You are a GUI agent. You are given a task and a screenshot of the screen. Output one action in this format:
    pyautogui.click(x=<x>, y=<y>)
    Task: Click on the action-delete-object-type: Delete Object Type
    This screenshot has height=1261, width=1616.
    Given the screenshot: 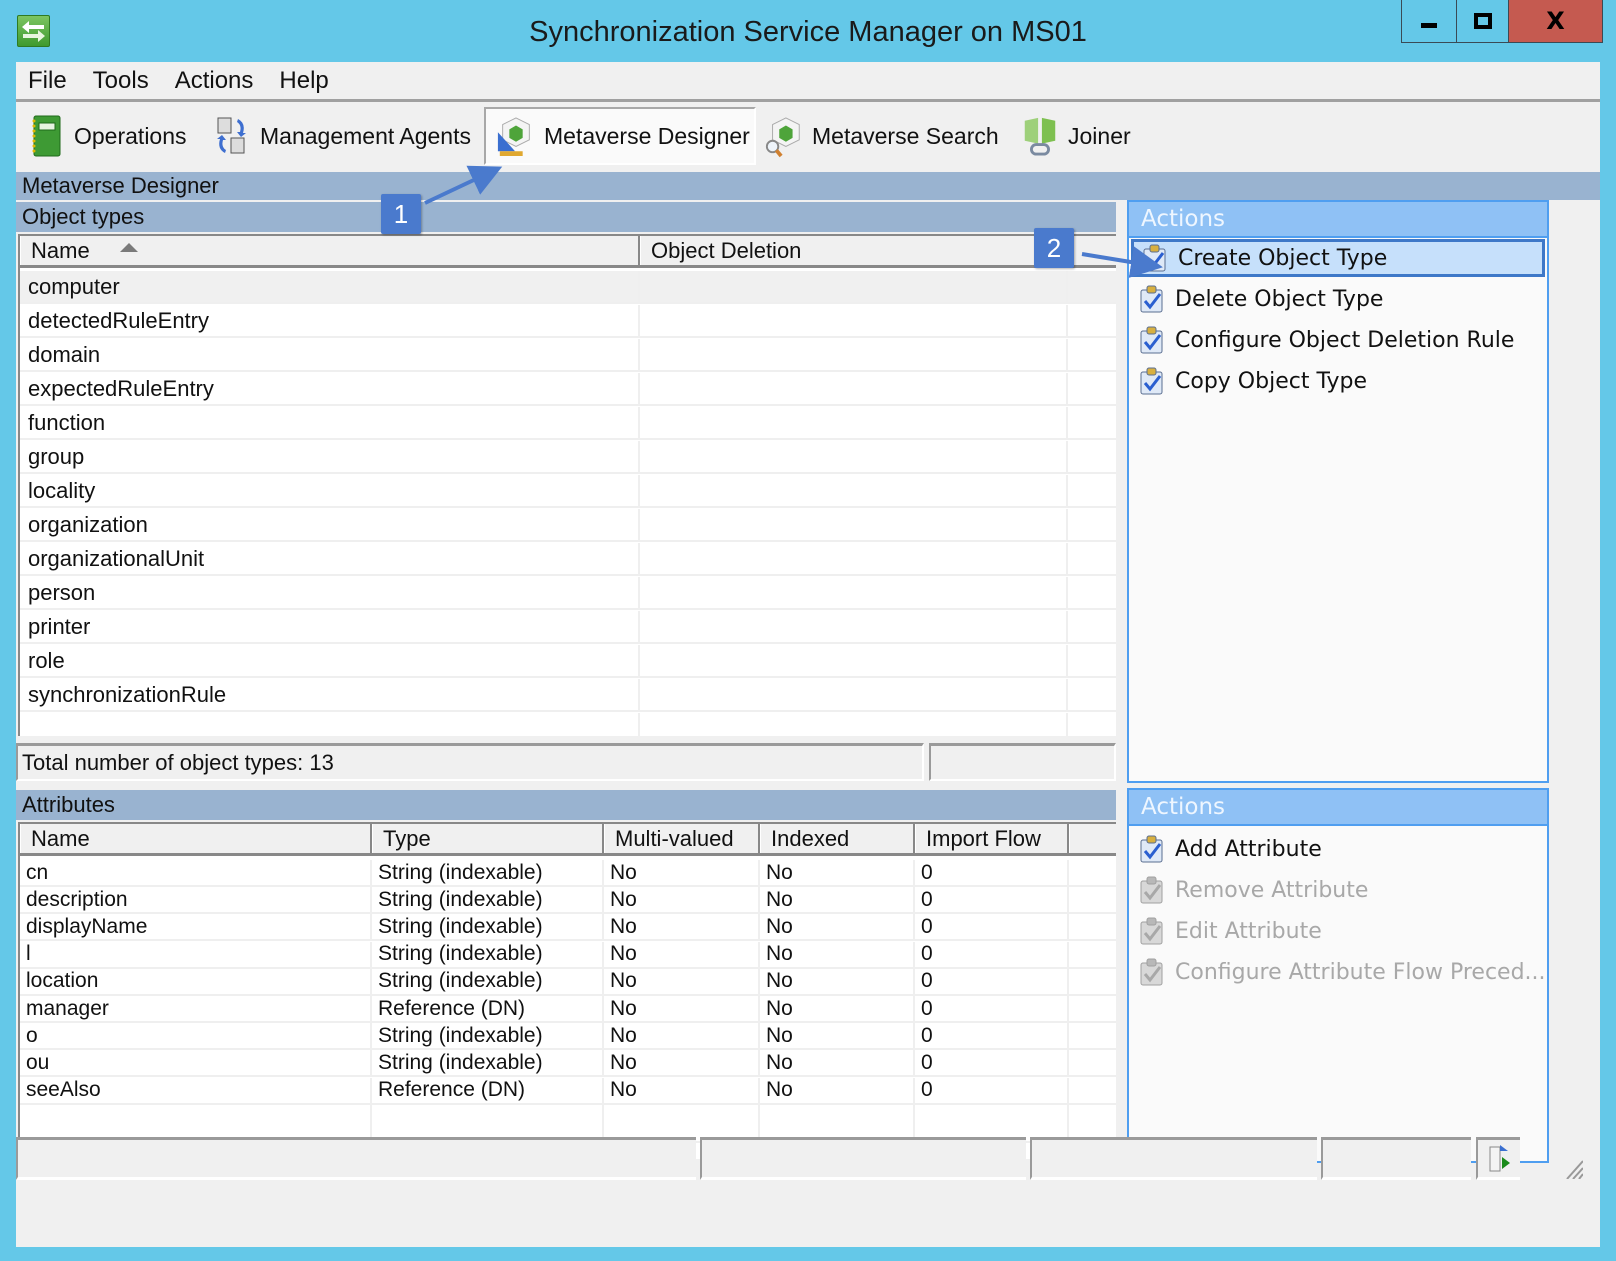 What is the action you would take?
    pyautogui.click(x=1338, y=299)
    